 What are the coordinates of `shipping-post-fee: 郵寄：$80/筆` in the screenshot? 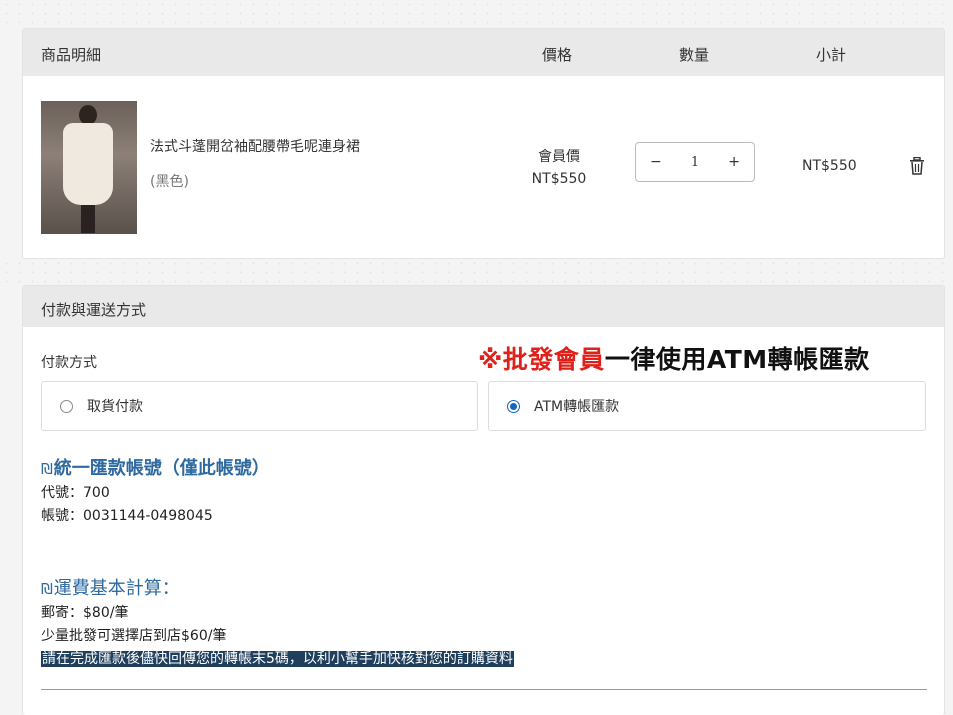 It's located at (85, 613).